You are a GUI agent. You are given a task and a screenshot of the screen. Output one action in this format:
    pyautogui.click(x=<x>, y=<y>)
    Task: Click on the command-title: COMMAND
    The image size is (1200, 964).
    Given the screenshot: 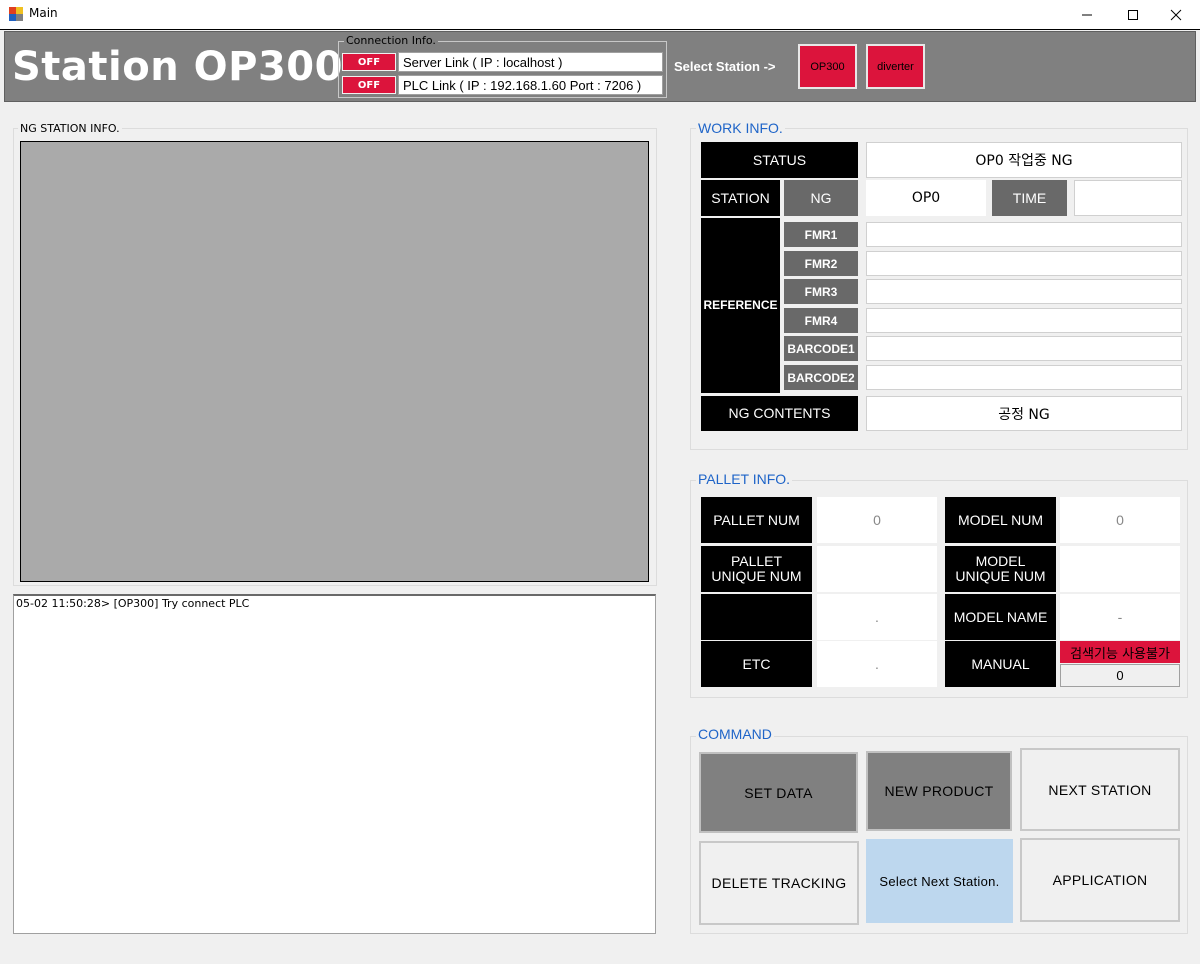 What is the action you would take?
    pyautogui.click(x=735, y=734)
    